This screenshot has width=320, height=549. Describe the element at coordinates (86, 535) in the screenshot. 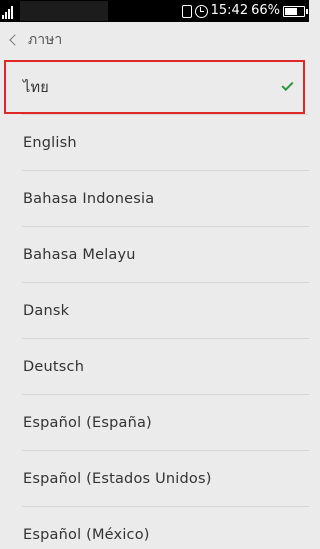

I see `language-label: Español (México)` at that location.